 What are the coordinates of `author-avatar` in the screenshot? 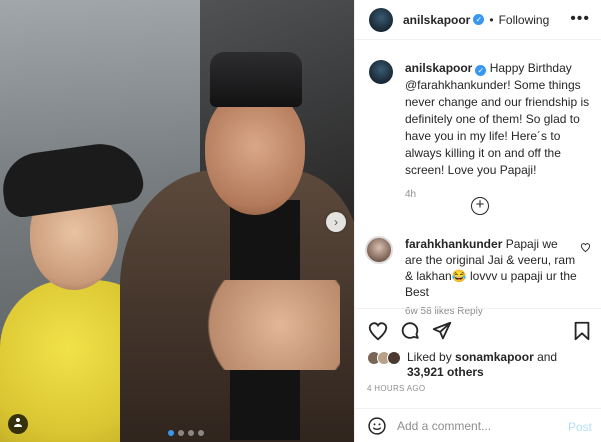 It's located at (381, 19).